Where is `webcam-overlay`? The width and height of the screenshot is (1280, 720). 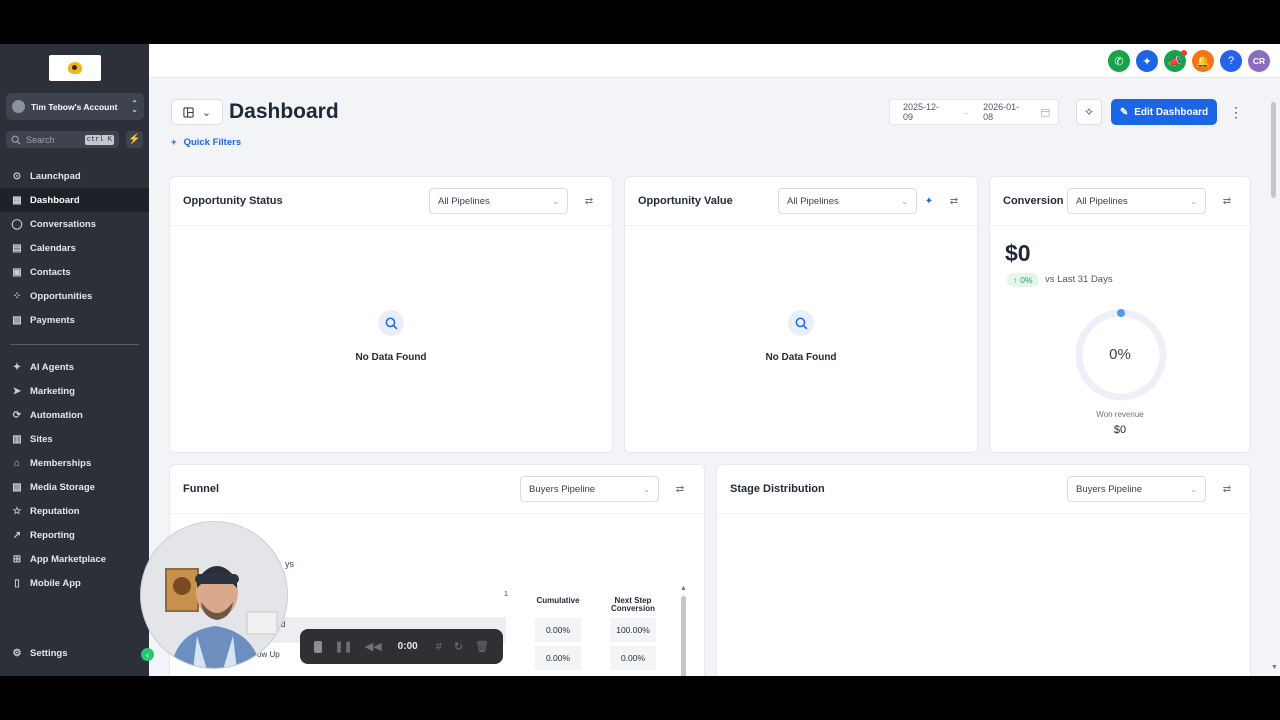
webcam-overlay is located at coordinates (214, 595).